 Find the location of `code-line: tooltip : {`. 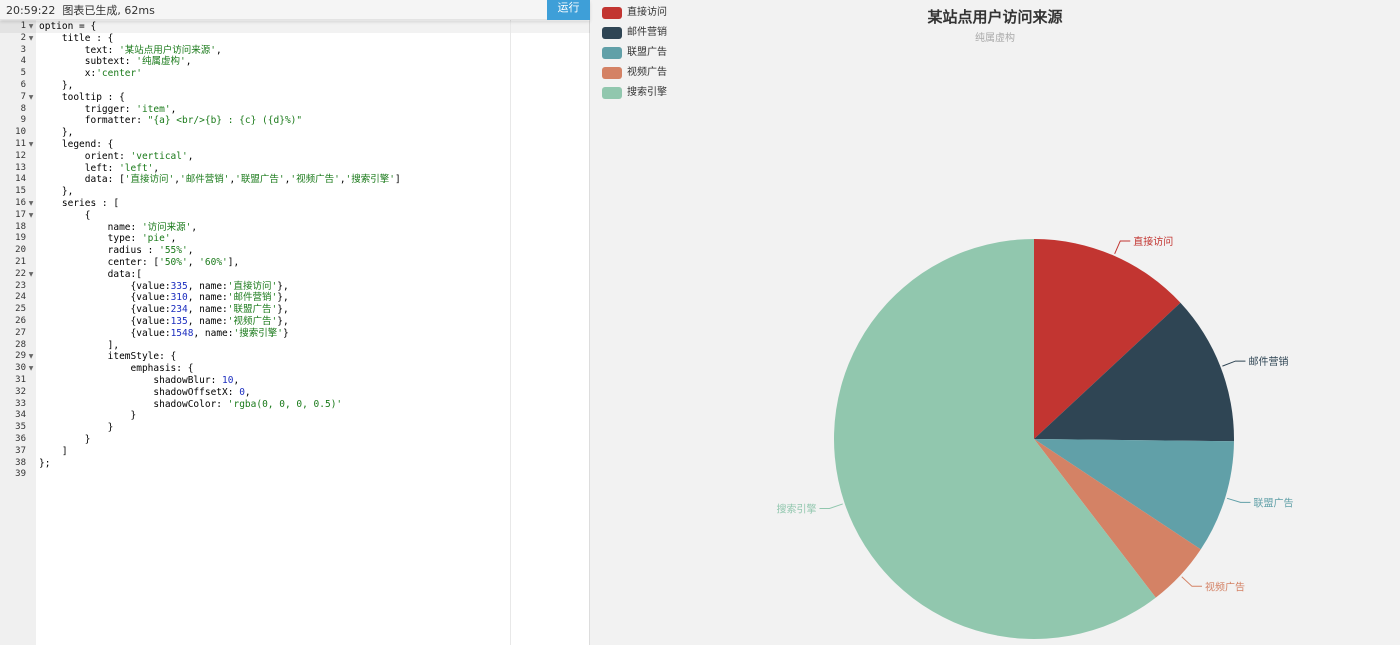

code-line: tooltip : { is located at coordinates (82, 98).